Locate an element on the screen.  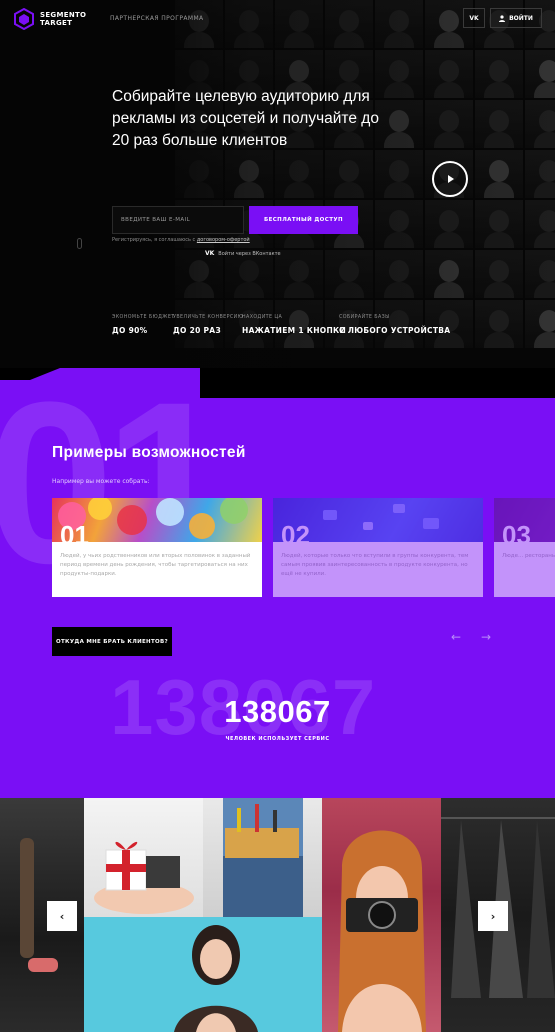
chevron-right-icon: › is located at coordinates (493, 916).